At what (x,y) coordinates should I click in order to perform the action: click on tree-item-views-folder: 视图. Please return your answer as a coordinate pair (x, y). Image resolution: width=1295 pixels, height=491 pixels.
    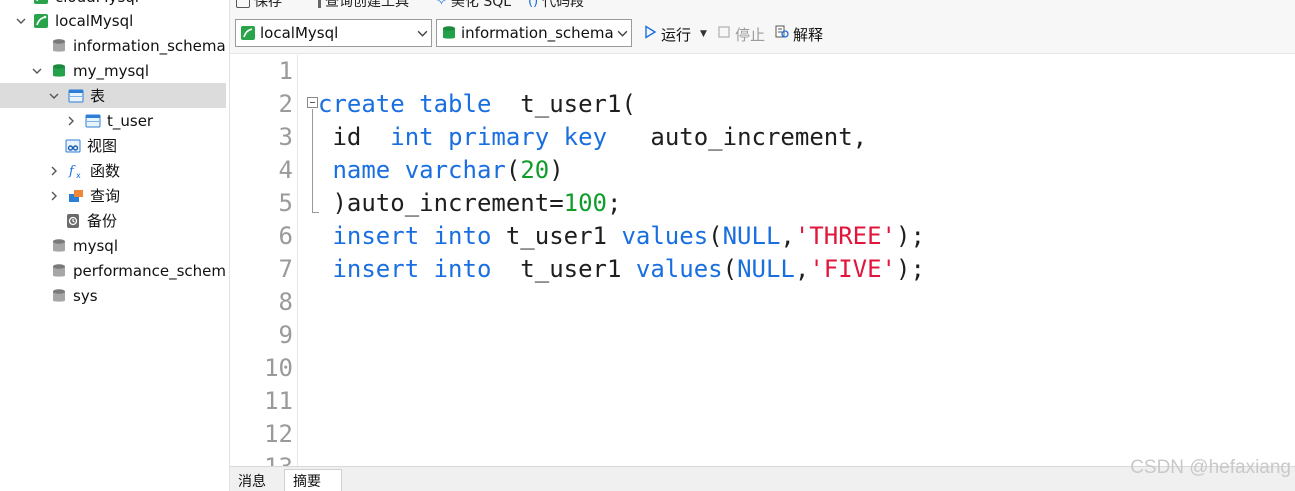
    Looking at the image, I should click on (113, 145).